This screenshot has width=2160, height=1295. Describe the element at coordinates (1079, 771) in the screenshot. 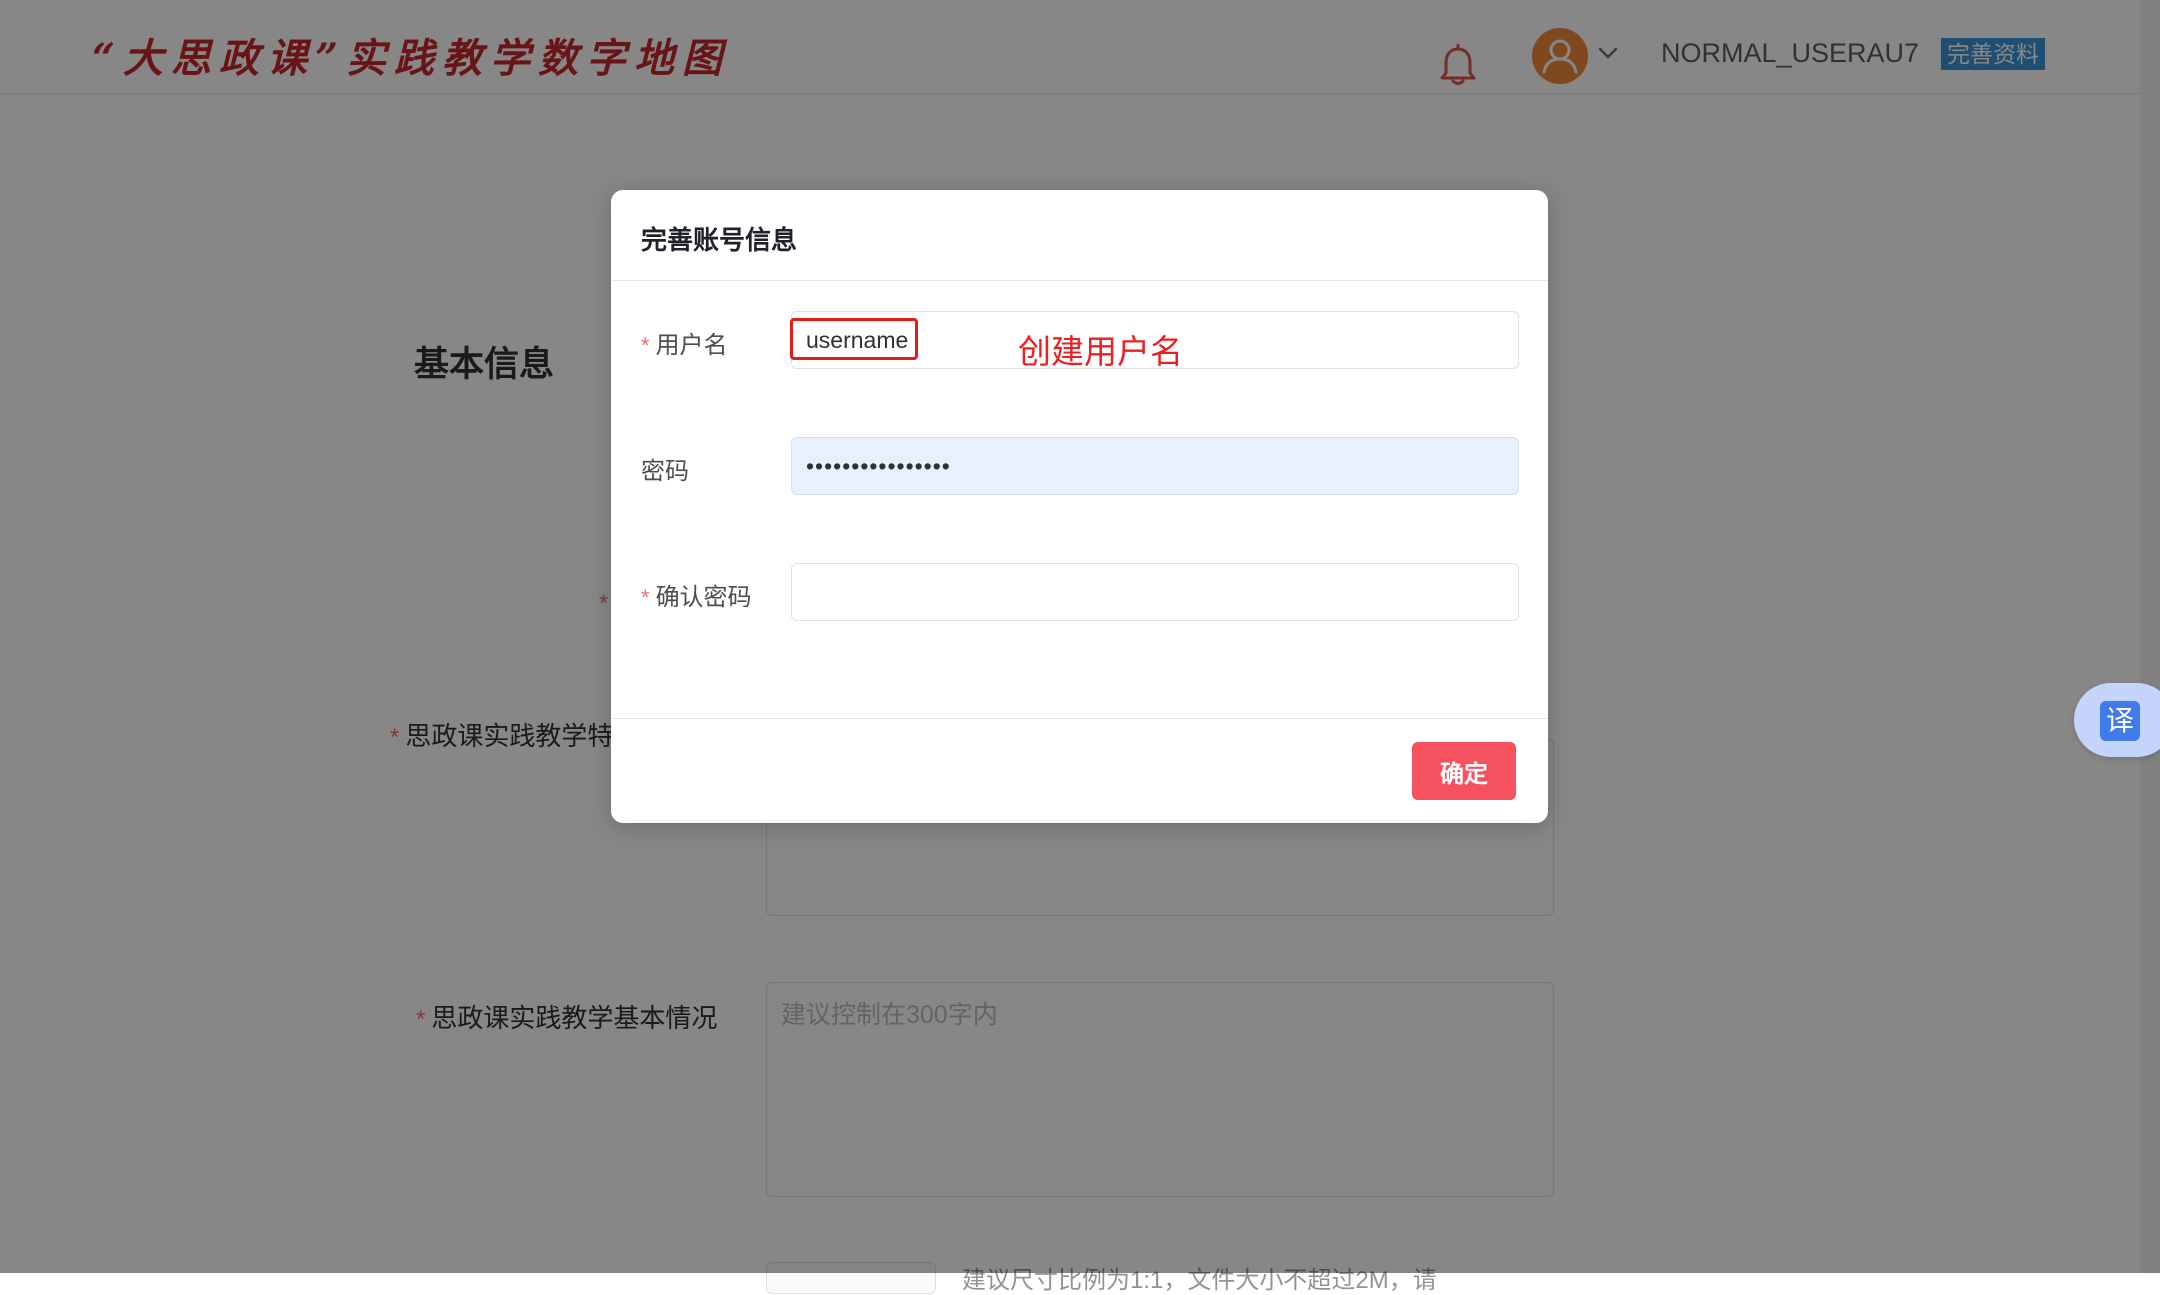

I see `dialog-footer` at that location.